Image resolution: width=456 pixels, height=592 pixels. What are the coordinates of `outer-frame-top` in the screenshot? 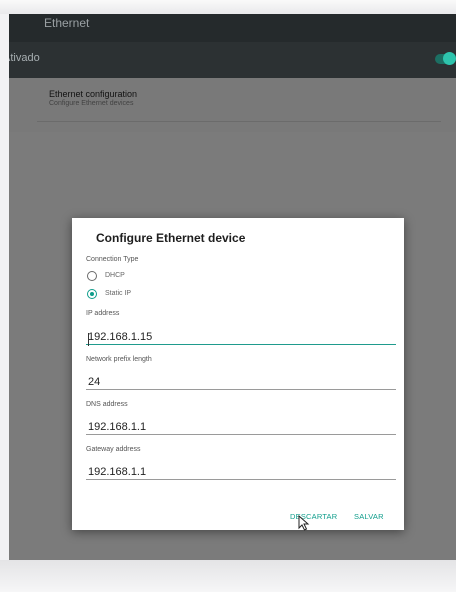 It's located at (228, 7).